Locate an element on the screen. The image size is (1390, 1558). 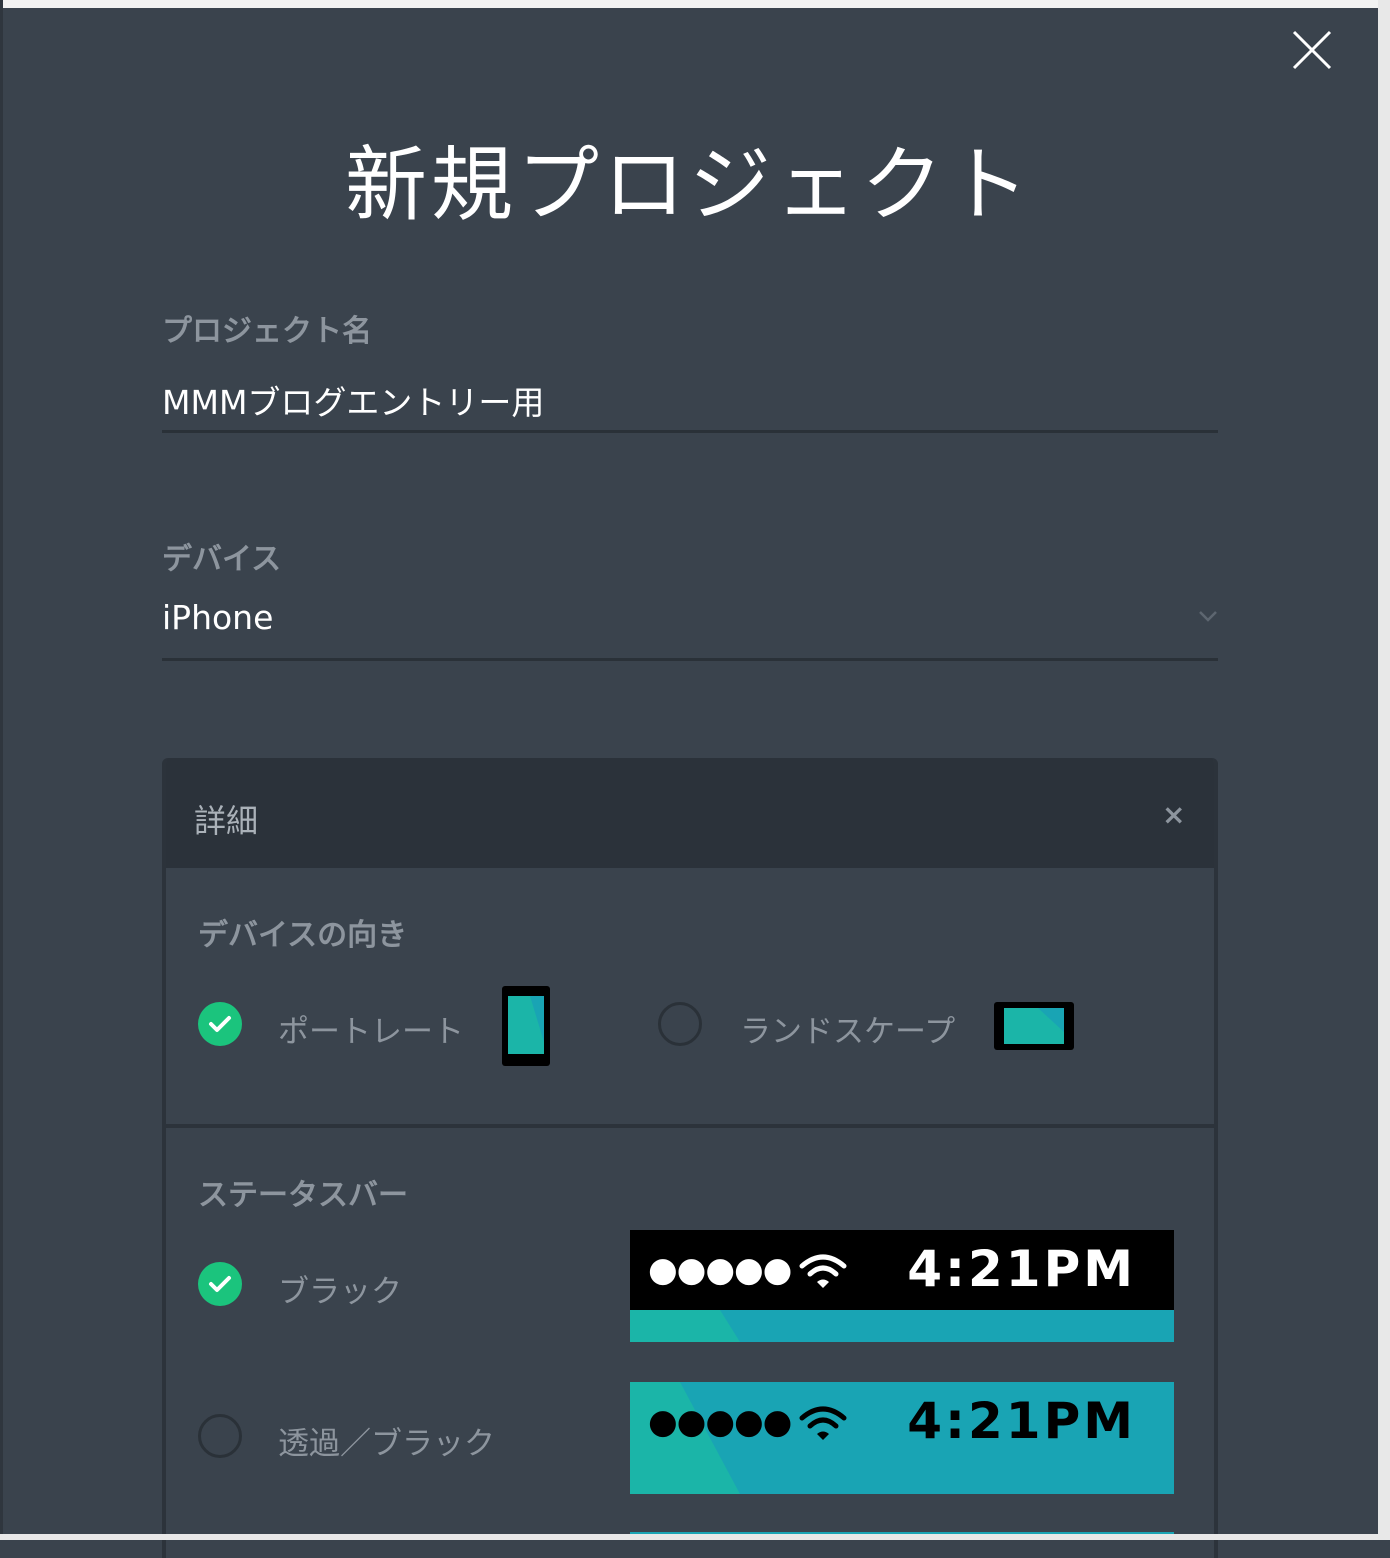
portrait-radio is located at coordinates (220, 1024).